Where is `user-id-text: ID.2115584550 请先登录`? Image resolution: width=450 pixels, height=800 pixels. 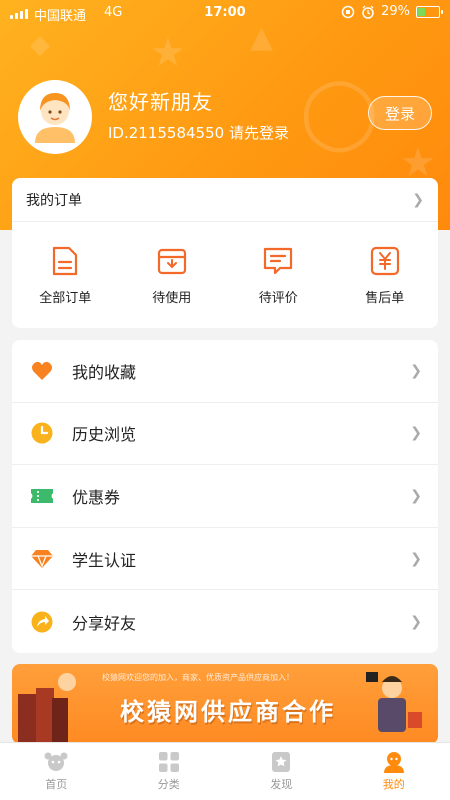
user-id-text: ID.2115584550 请先登录 is located at coordinates (198, 133).